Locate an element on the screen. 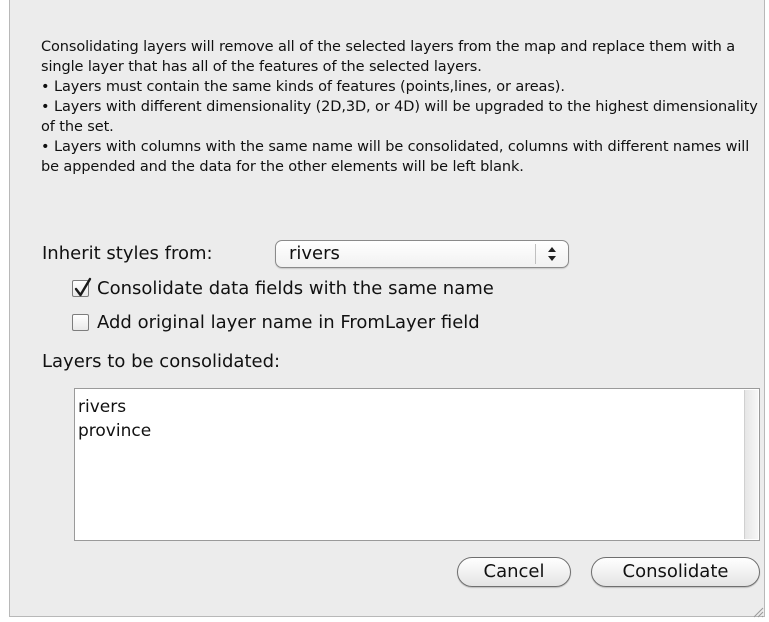 This screenshot has height=622, width=769. consolidate-fields-checkbox is located at coordinates (82, 287).